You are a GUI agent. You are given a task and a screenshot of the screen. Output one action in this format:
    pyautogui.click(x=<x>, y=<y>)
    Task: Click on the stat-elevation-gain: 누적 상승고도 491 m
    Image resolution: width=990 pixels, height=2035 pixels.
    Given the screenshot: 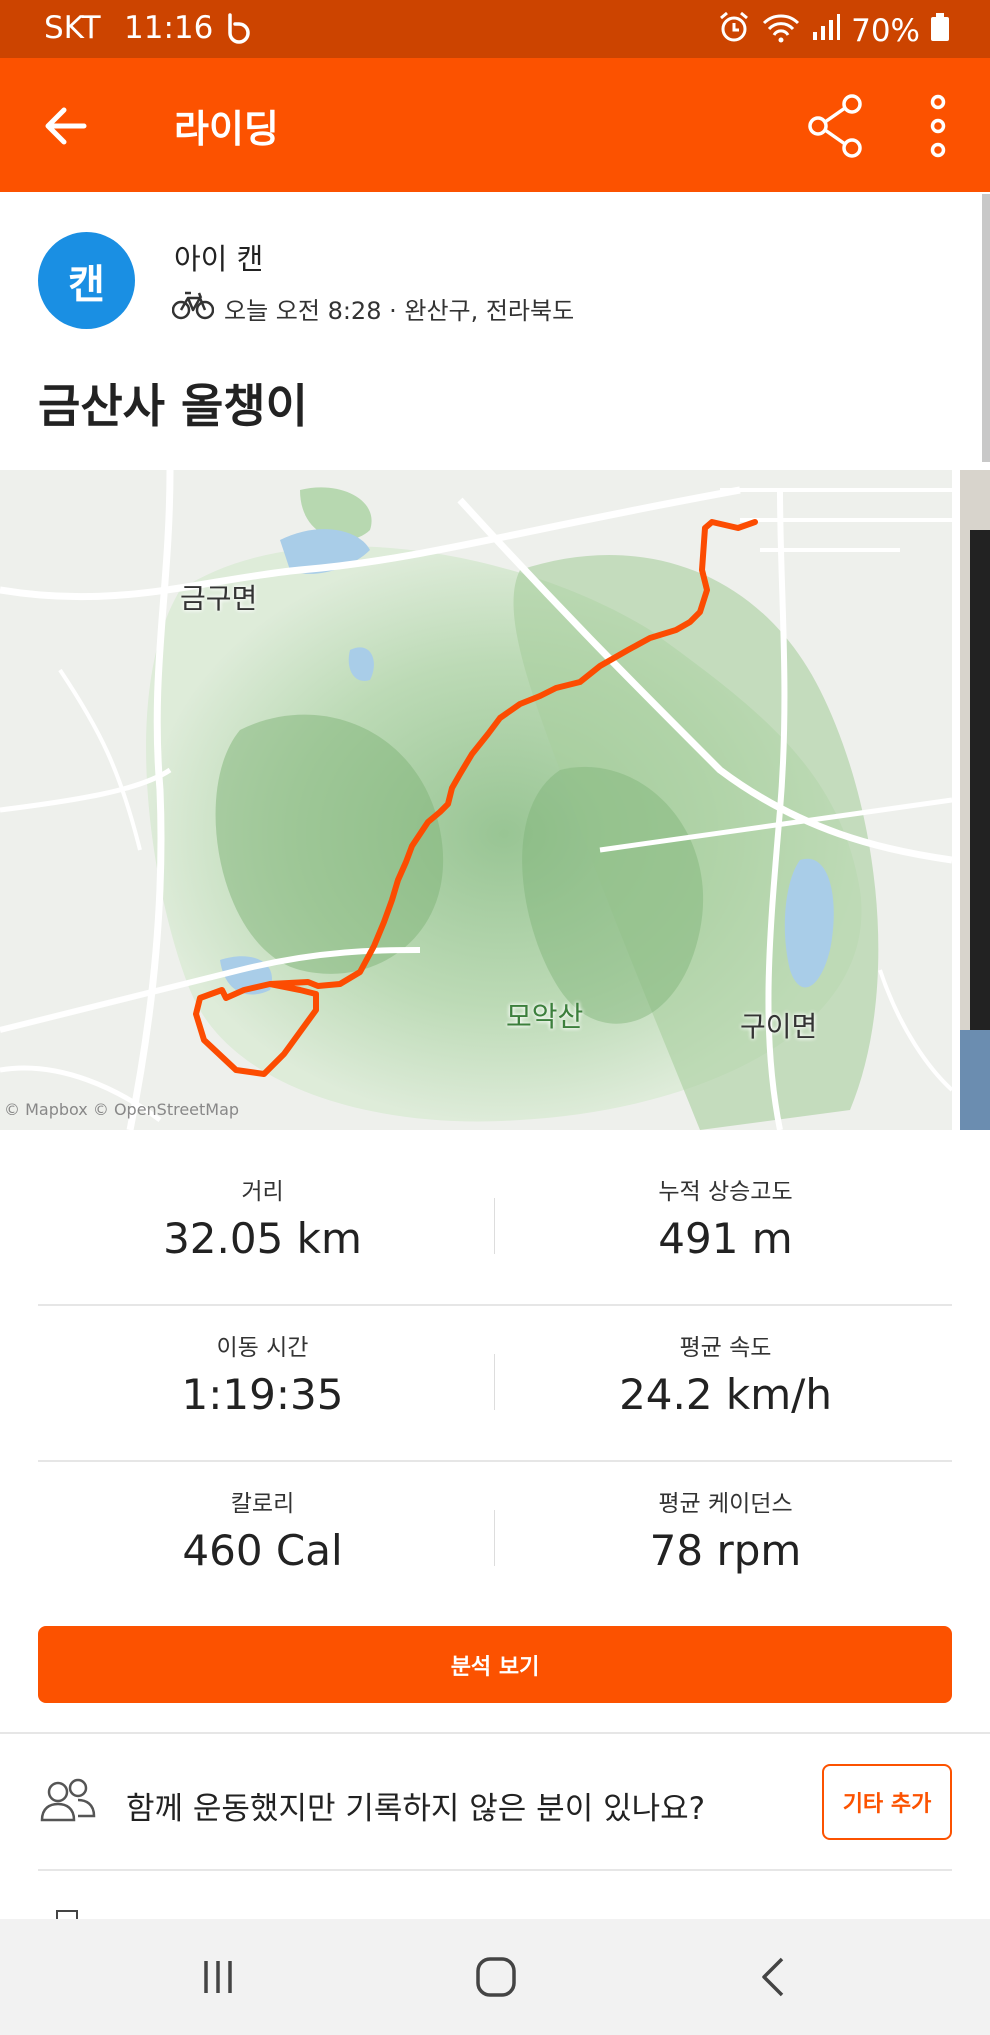 What is the action you would take?
    pyautogui.click(x=725, y=1217)
    